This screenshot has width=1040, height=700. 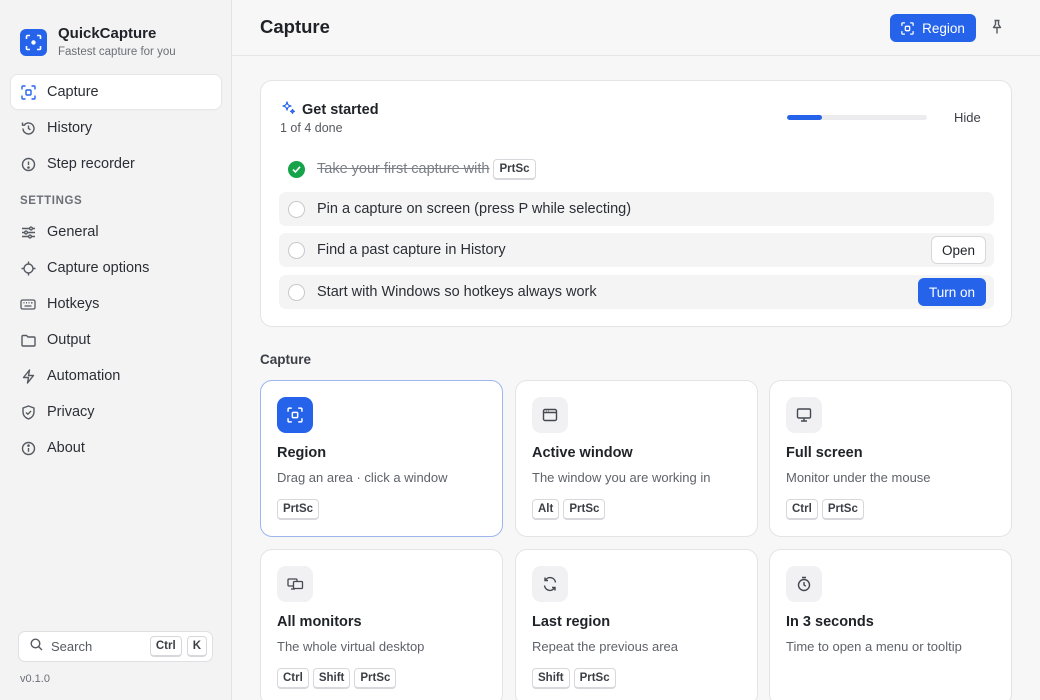 I want to click on tile-shortcut: Ctrl PrtSc, so click(x=825, y=509).